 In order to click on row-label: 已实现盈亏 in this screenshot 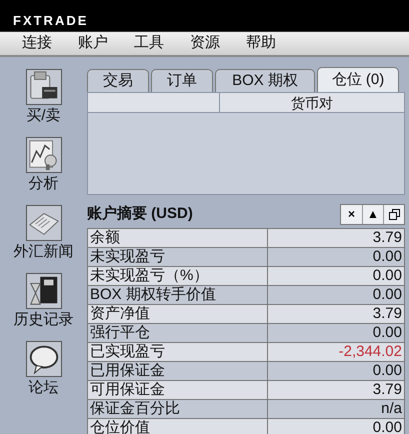, I will do `click(178, 352)`.